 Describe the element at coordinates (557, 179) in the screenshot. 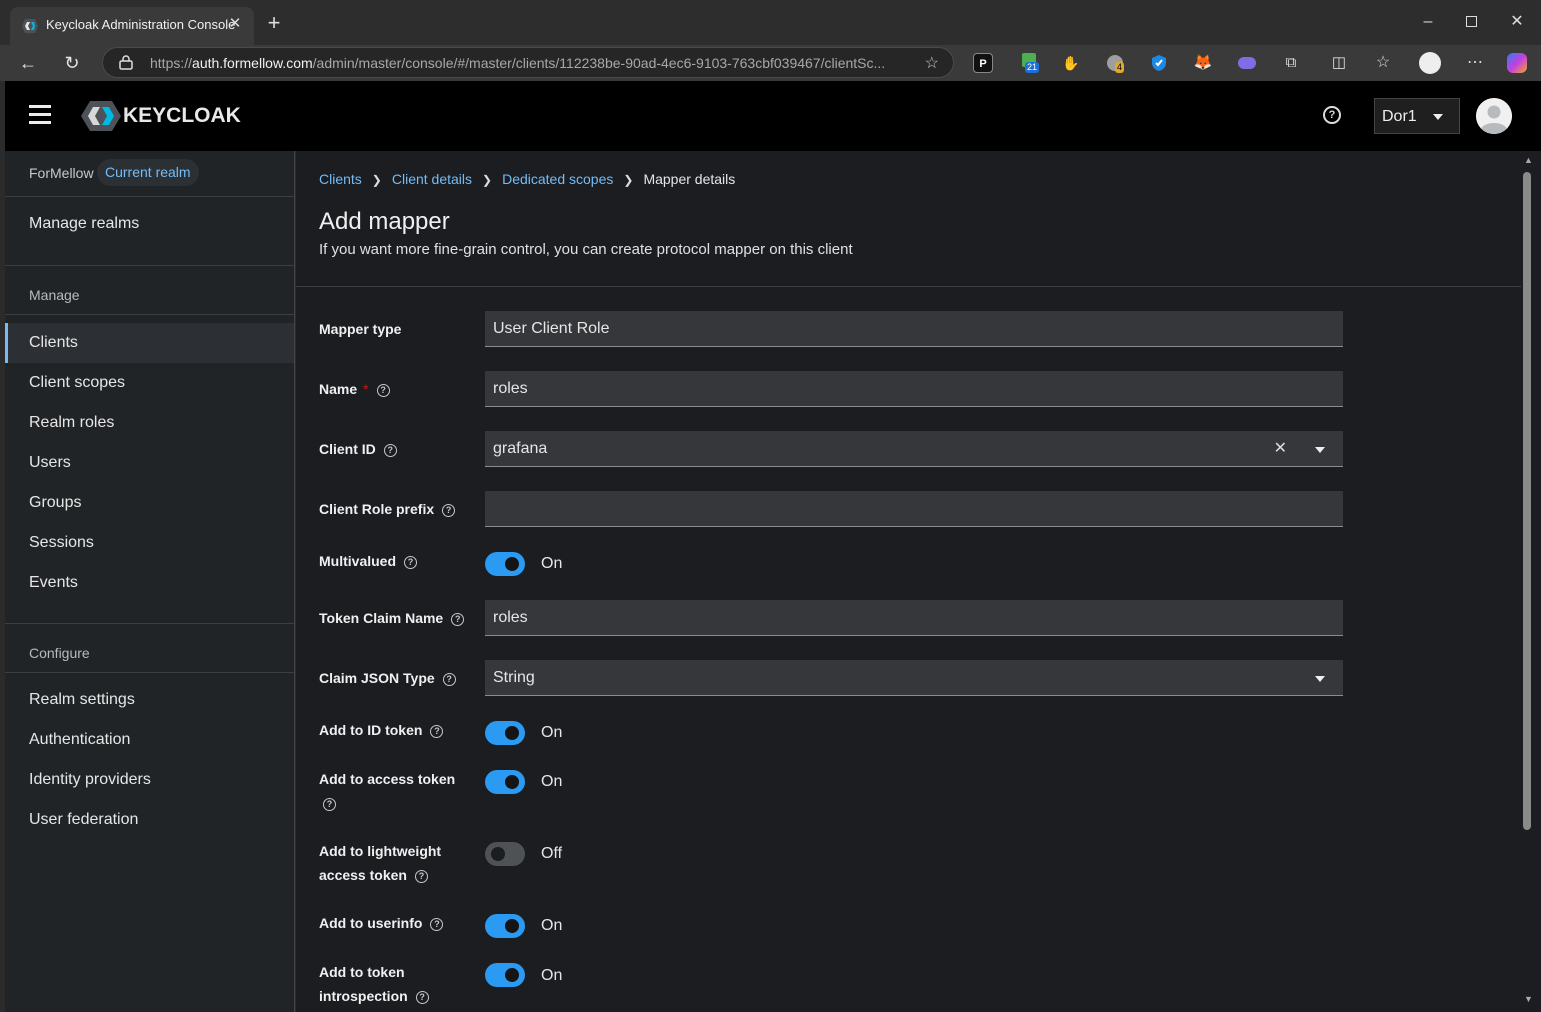

I see `breadcrumb-dedicated-scopes: Dedicated scopes` at that location.